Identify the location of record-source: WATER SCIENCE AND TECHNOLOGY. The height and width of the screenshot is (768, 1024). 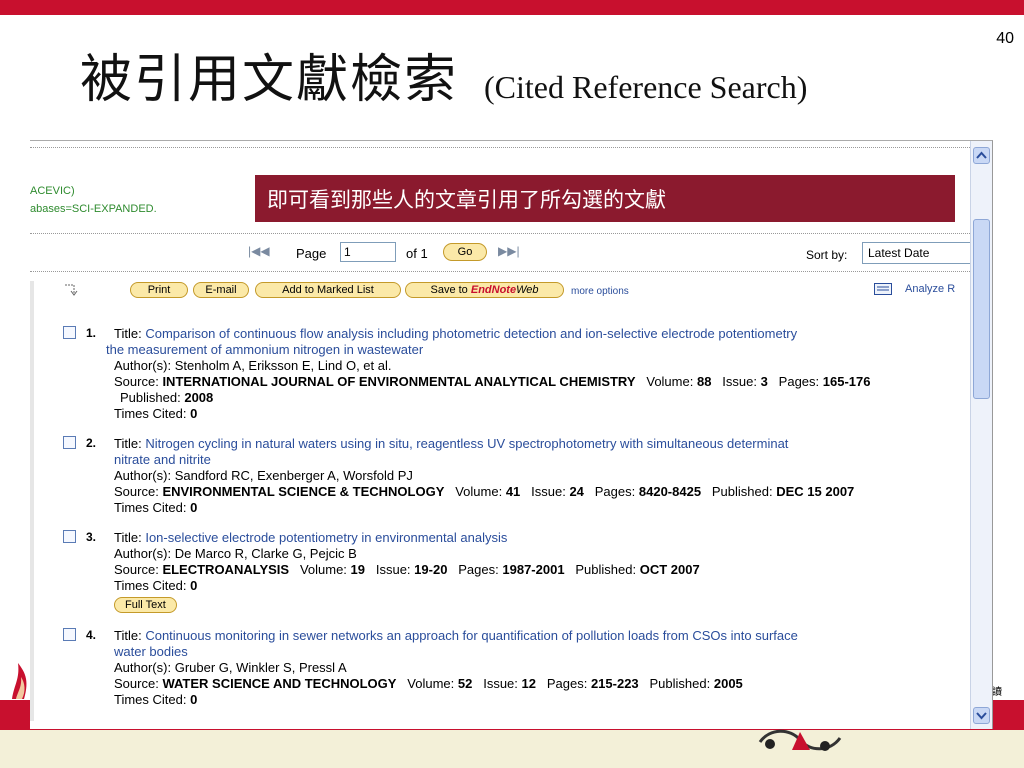
(279, 683).